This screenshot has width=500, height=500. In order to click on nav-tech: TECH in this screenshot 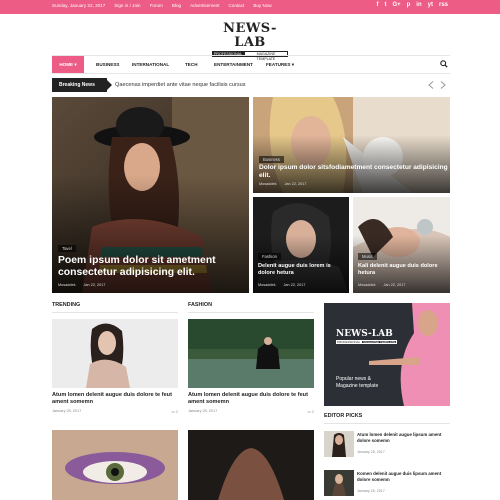, I will do `click(191, 64)`.